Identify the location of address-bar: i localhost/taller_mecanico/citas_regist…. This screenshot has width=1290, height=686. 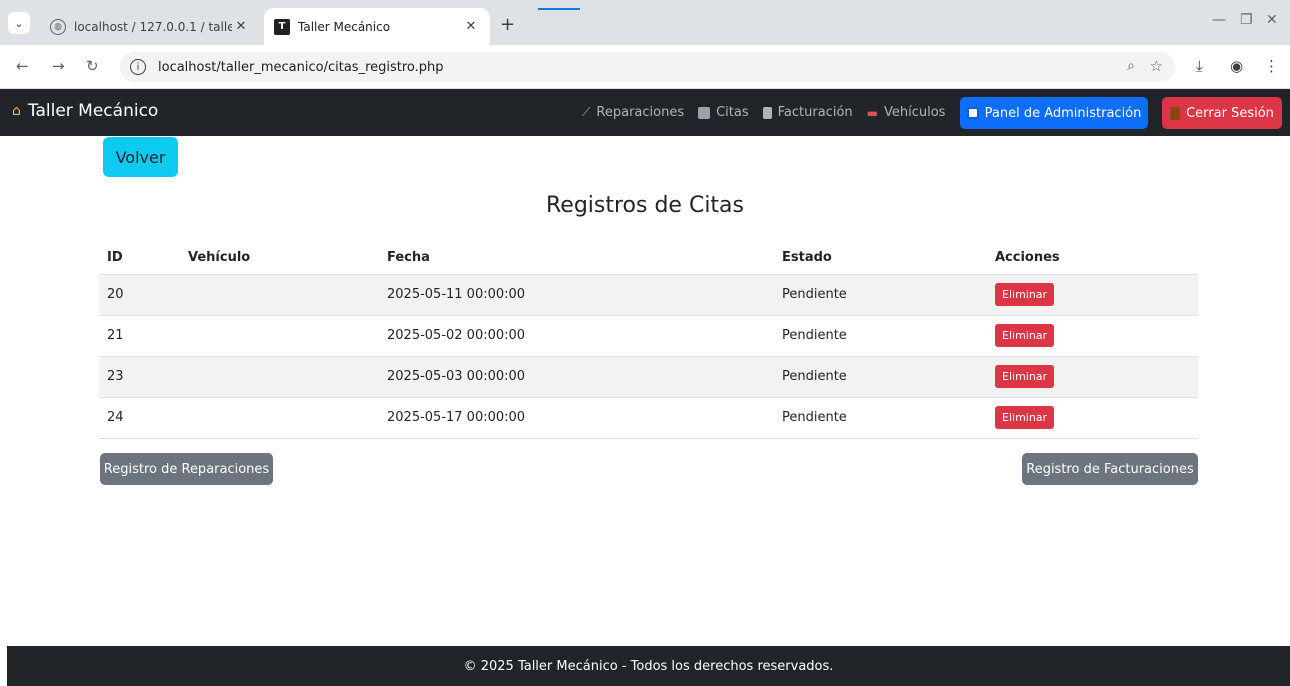
(647, 67).